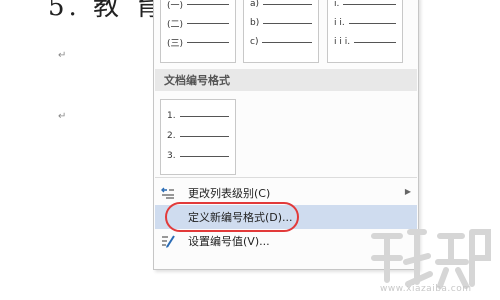 Image resolution: width=500 pixels, height=300 pixels. I want to click on numbering-format-roman: i. i i. i i i., so click(365, 31).